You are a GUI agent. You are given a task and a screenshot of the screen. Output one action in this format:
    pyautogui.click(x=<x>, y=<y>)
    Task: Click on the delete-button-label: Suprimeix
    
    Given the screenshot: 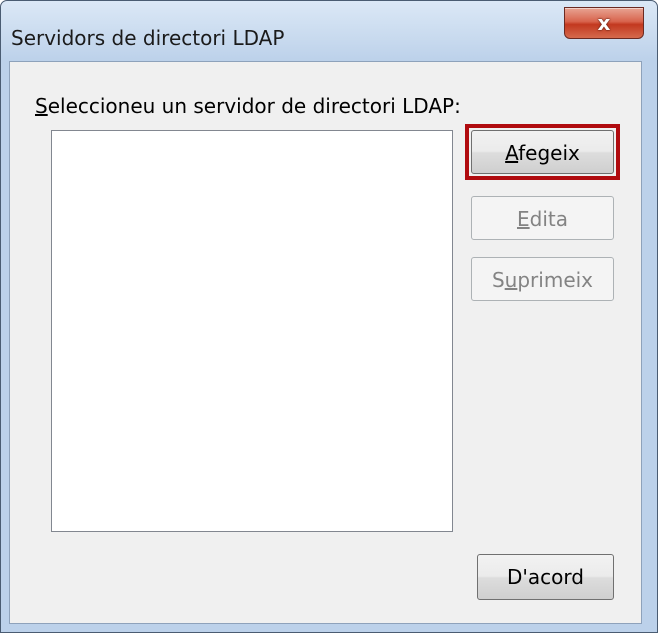 What is the action you would take?
    pyautogui.click(x=542, y=280)
    